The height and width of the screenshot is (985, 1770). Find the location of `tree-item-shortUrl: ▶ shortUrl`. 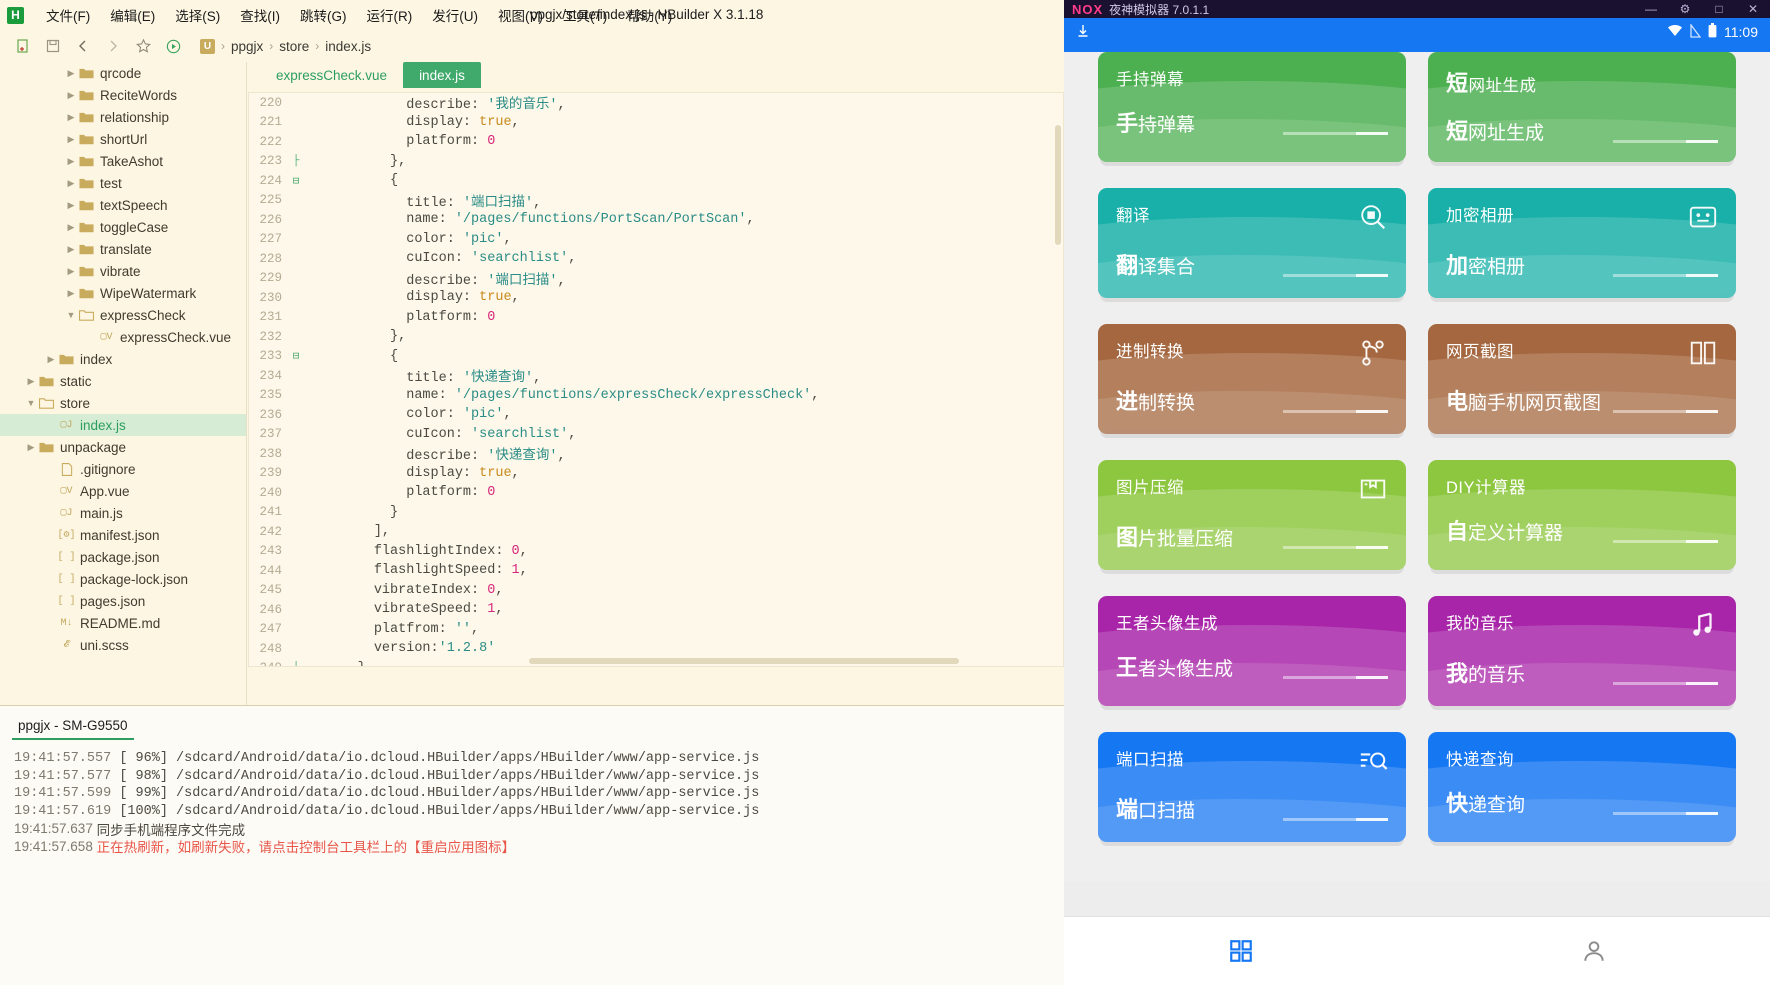

tree-item-shortUrl: ▶ shortUrl is located at coordinates (123, 139).